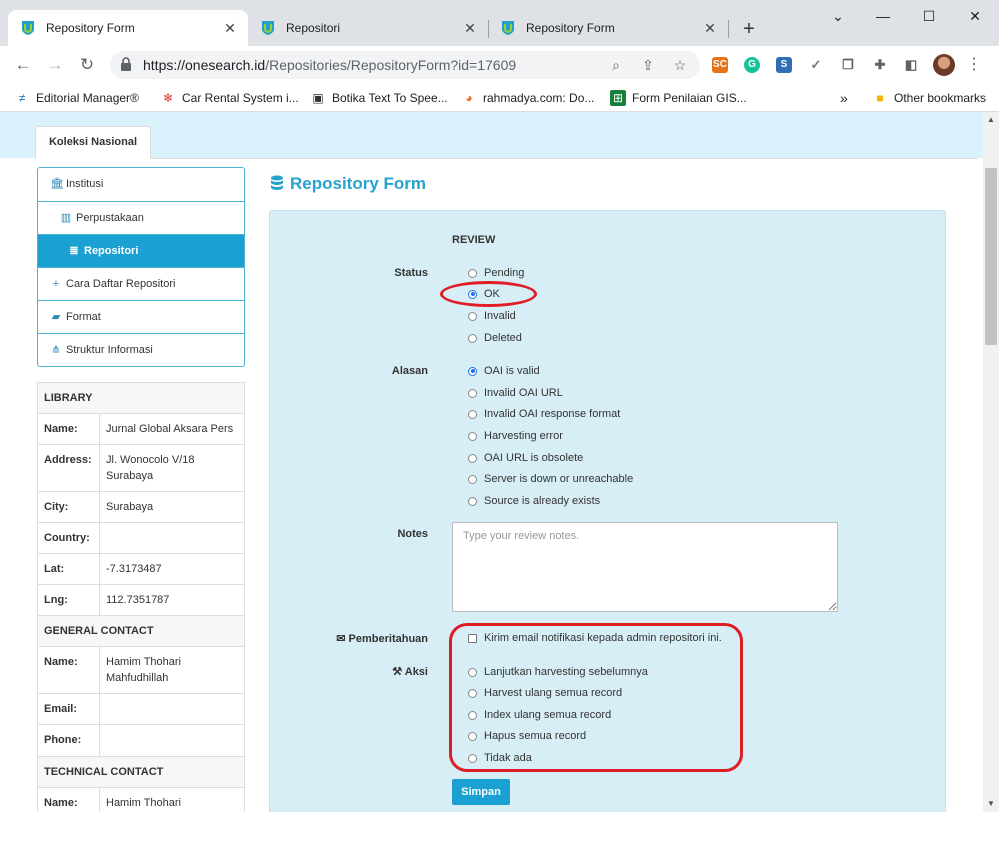 This screenshot has width=999, height=864. Describe the element at coordinates (564, 158) in the screenshot. I see `divider` at that location.